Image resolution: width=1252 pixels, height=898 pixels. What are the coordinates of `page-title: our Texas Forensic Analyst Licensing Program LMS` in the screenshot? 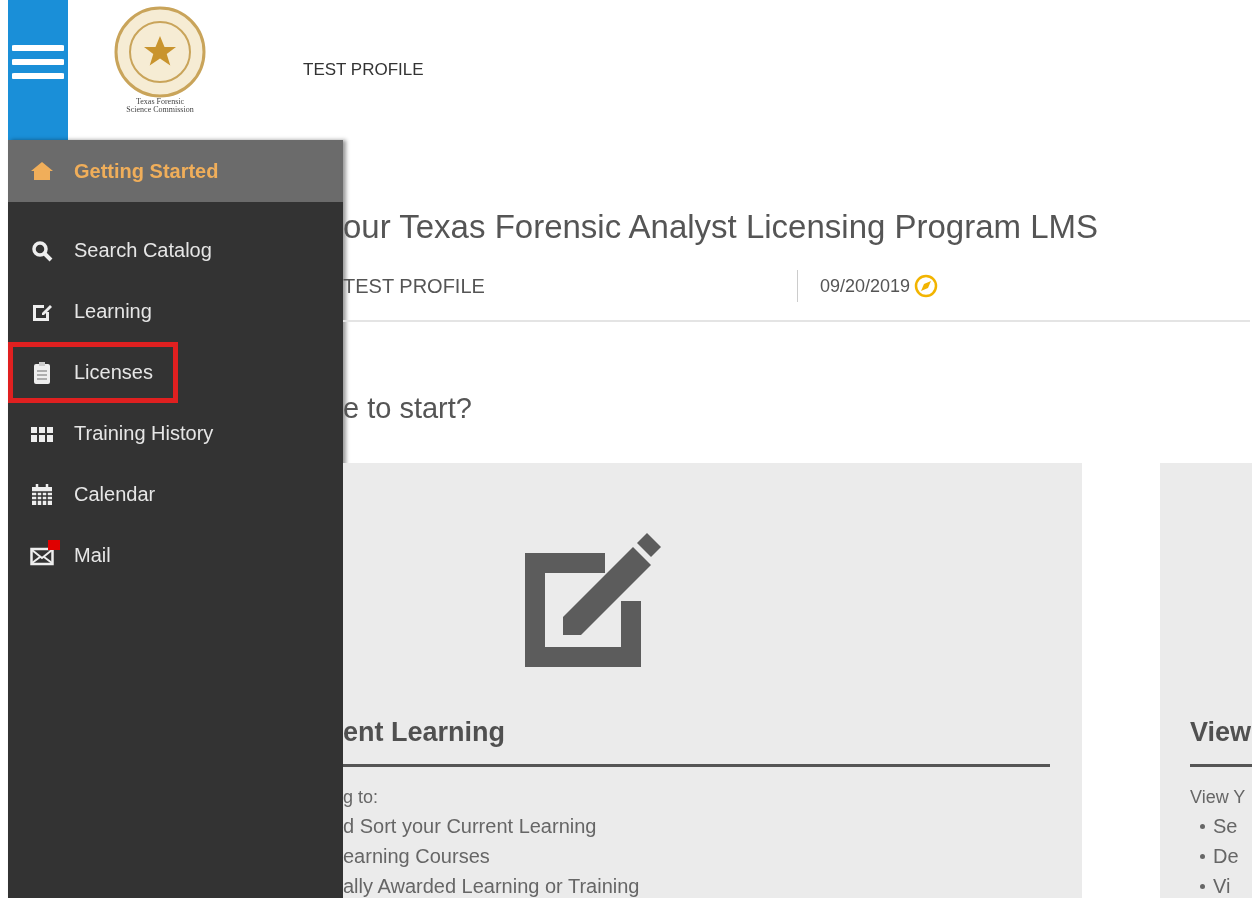 It's located at (721, 227).